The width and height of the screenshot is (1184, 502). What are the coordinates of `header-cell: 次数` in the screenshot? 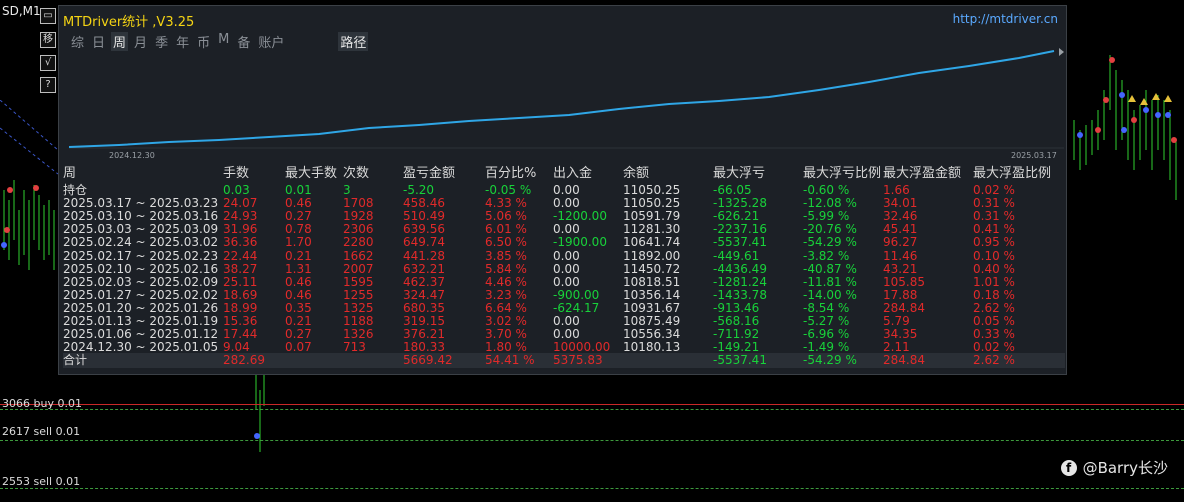 It's located at (356, 173).